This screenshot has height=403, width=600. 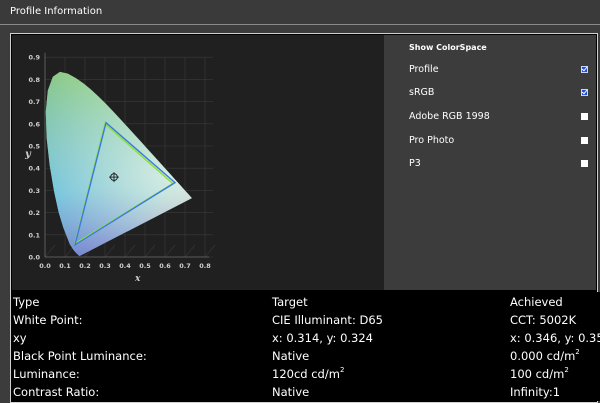 I want to click on y-axis-label: y, so click(x=28, y=154).